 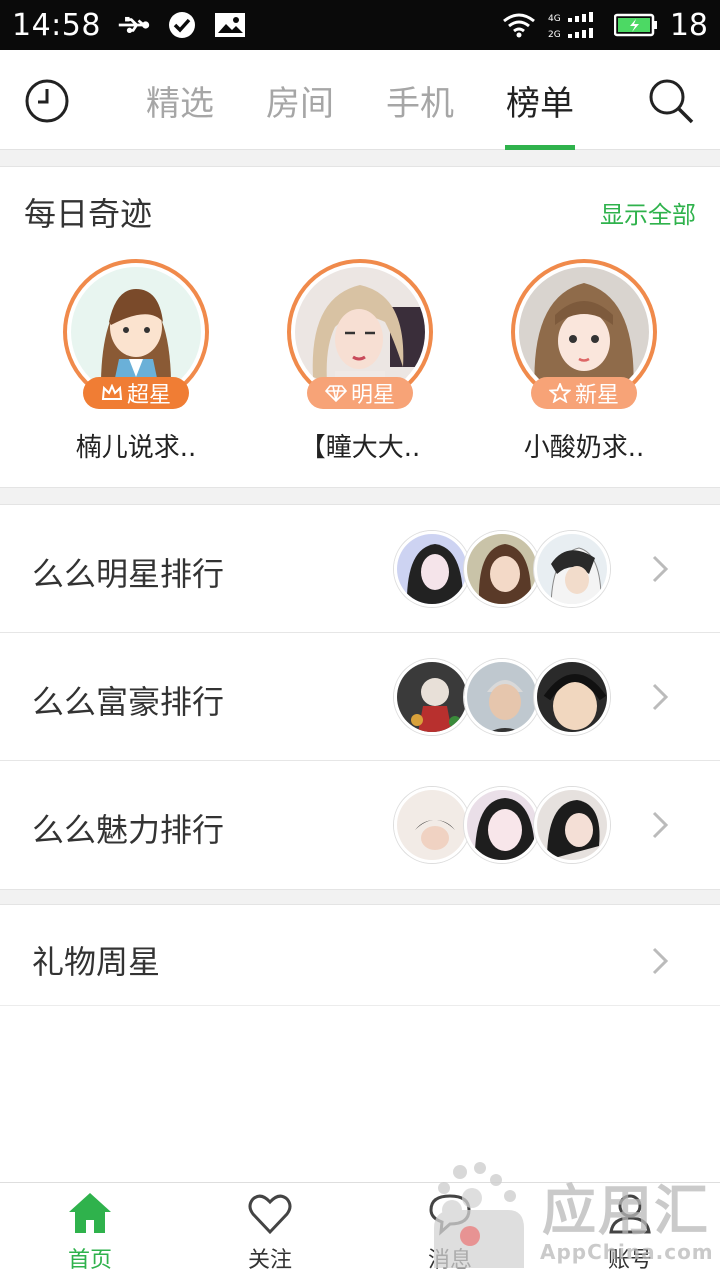 What do you see at coordinates (479, 1215) in the screenshot?
I see `watermark-logo-icon` at bounding box center [479, 1215].